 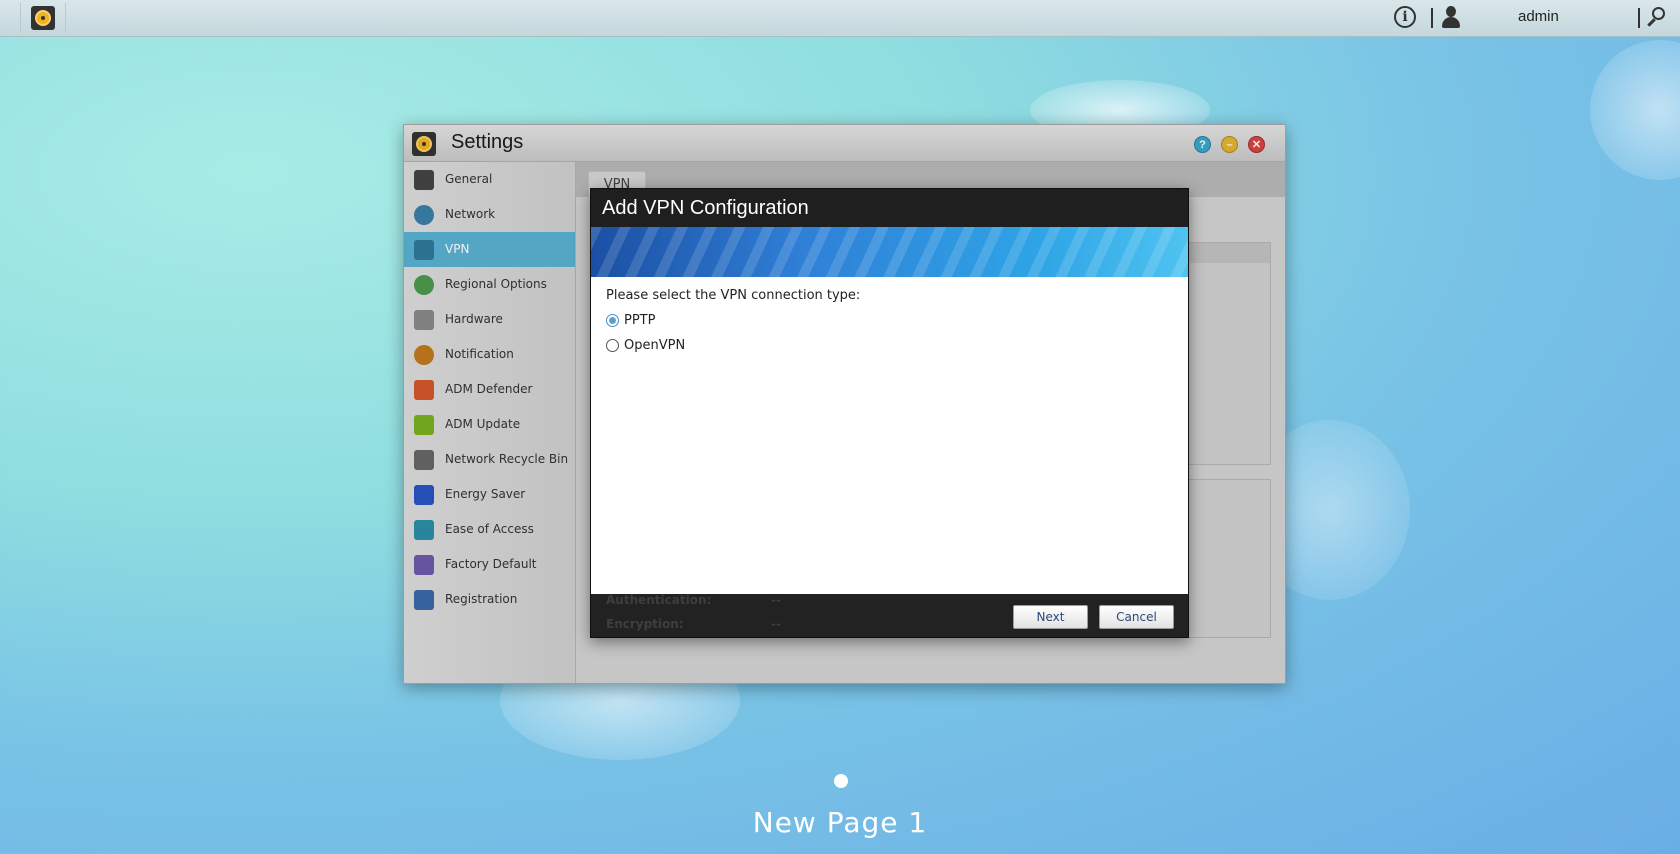 I want to click on openvpn-label: OpenVPN, so click(x=654, y=345).